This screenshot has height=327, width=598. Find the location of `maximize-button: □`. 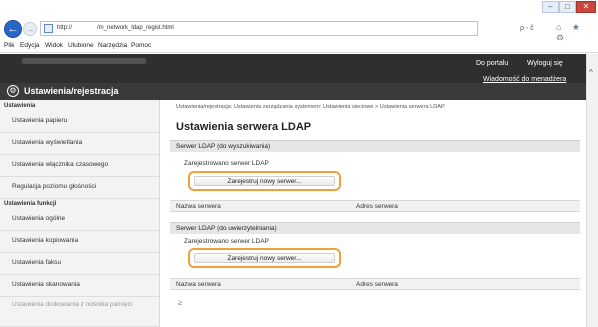

maximize-button: □ is located at coordinates (567, 7).